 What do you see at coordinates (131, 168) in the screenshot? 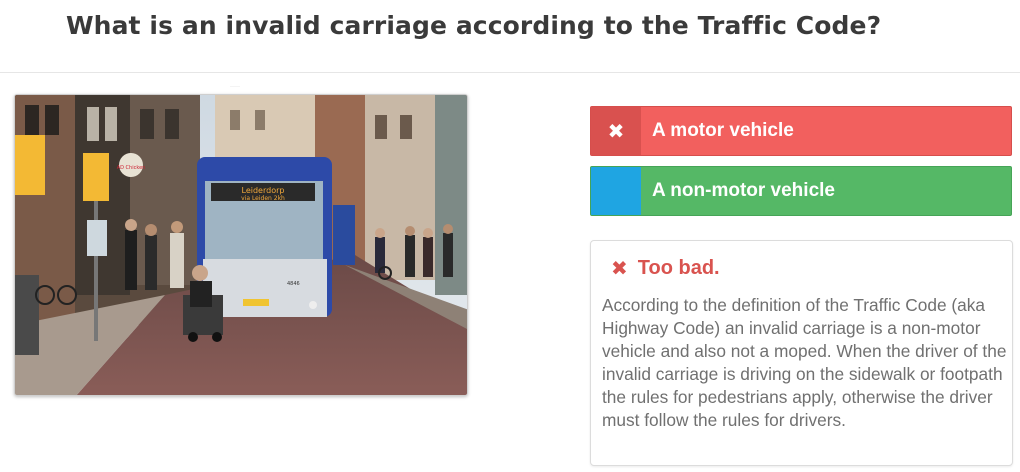
I see `store-sign: AD Chicken` at bounding box center [131, 168].